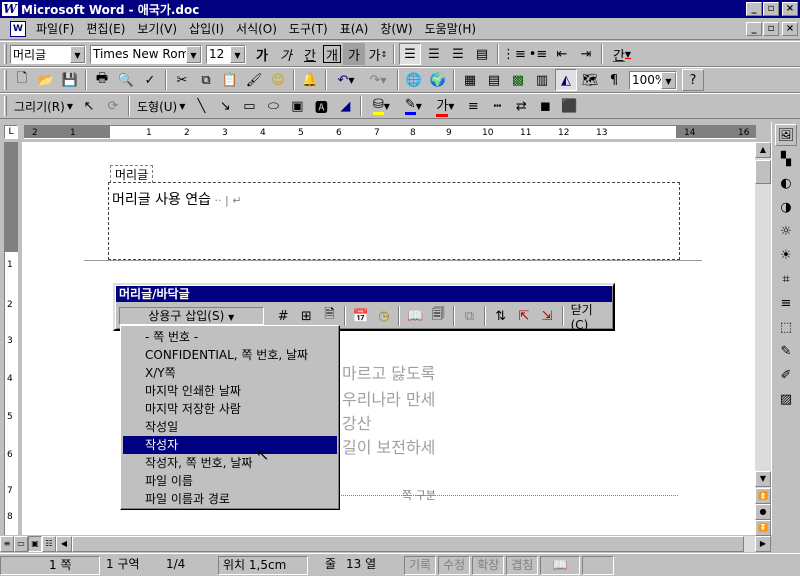  Describe the element at coordinates (763, 496) in the screenshot. I see `previous-page-button: ⏫` at that location.